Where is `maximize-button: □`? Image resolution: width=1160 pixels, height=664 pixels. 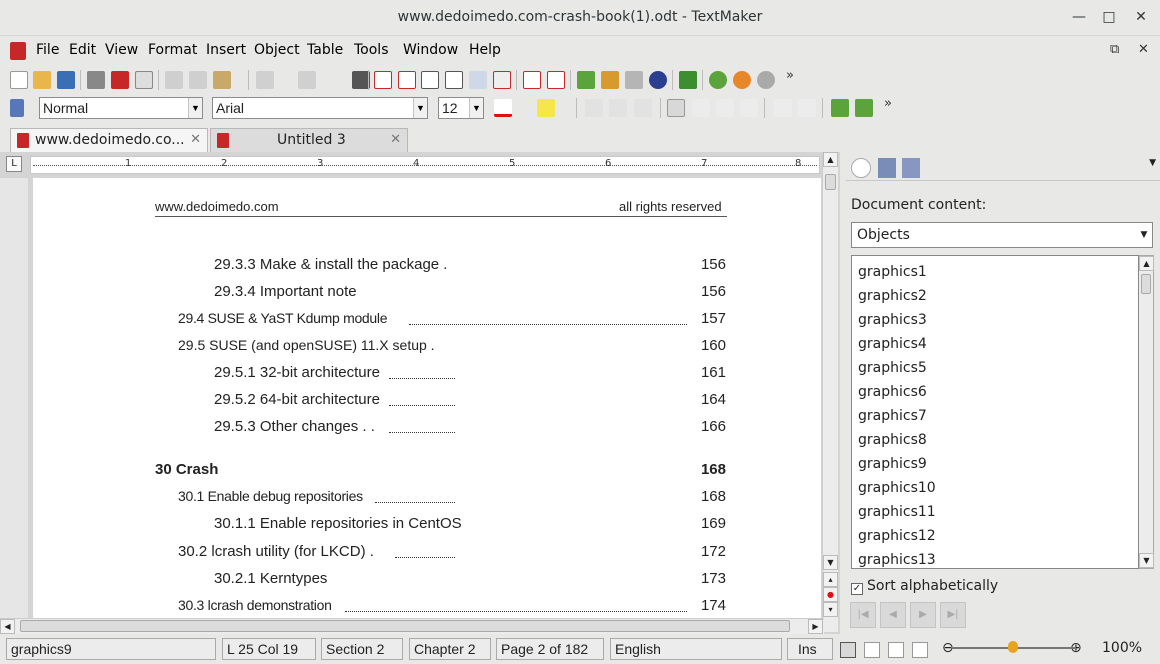 maximize-button: □ is located at coordinates (1109, 17).